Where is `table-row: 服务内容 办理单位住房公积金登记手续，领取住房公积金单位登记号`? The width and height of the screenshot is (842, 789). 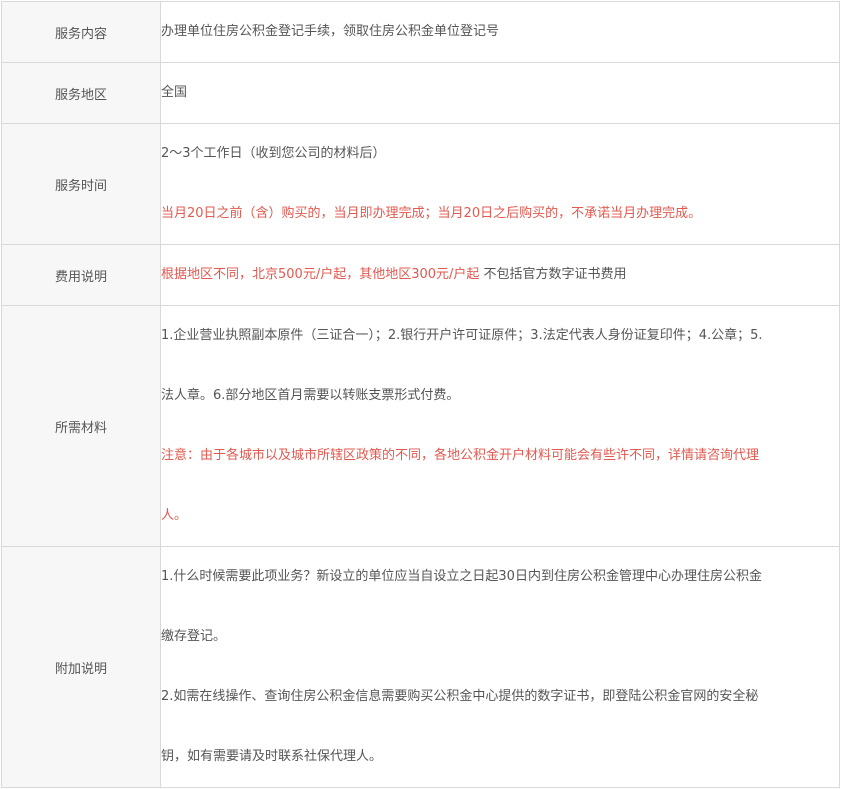 table-row: 服务内容 办理单位住房公积金登记手续，领取住房公积金单位登记号 is located at coordinates (420, 32).